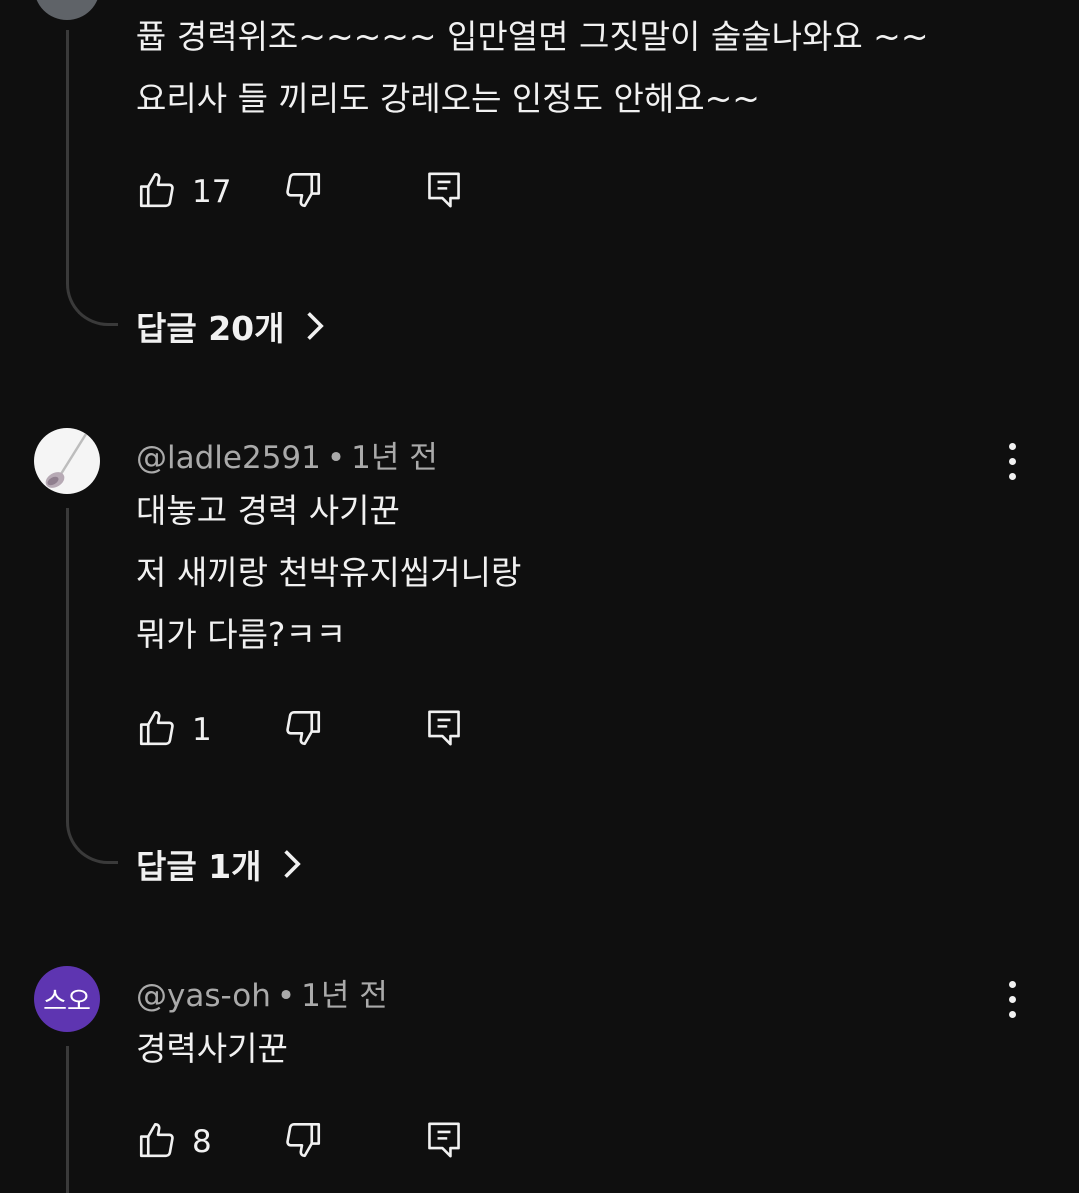 The image size is (1079, 1193). I want to click on view-replies-link: 답글 20개, so click(232, 326).